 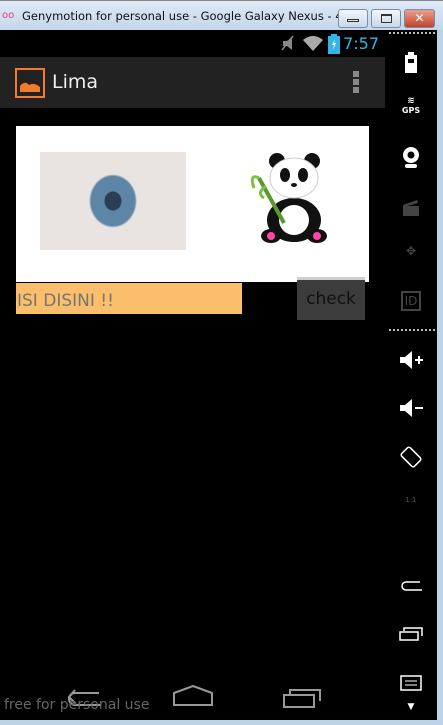 I want to click on minimize-button, so click(x=353, y=18).